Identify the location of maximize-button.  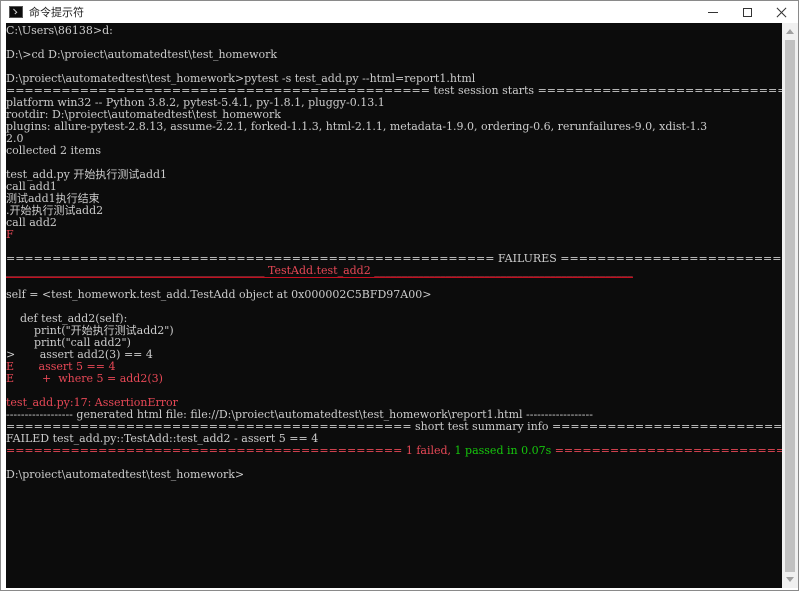
(747, 12).